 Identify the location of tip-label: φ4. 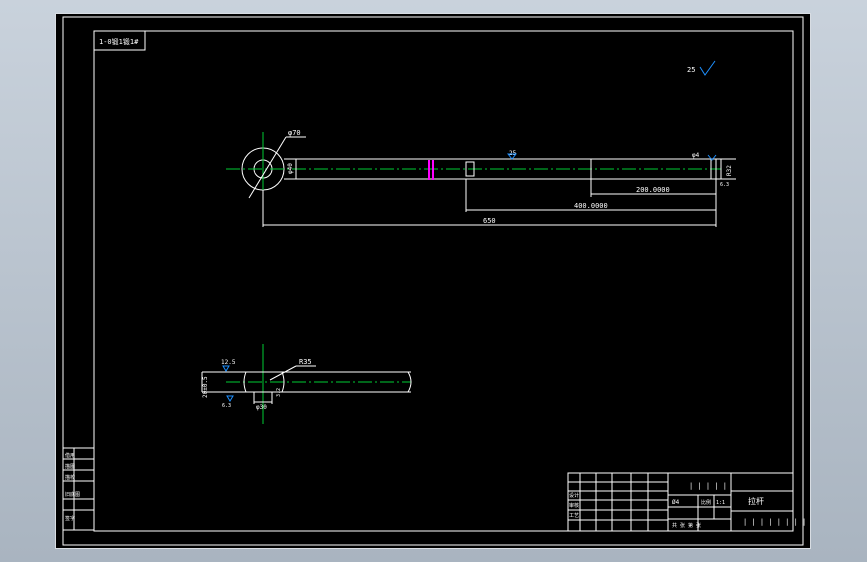
(696, 155).